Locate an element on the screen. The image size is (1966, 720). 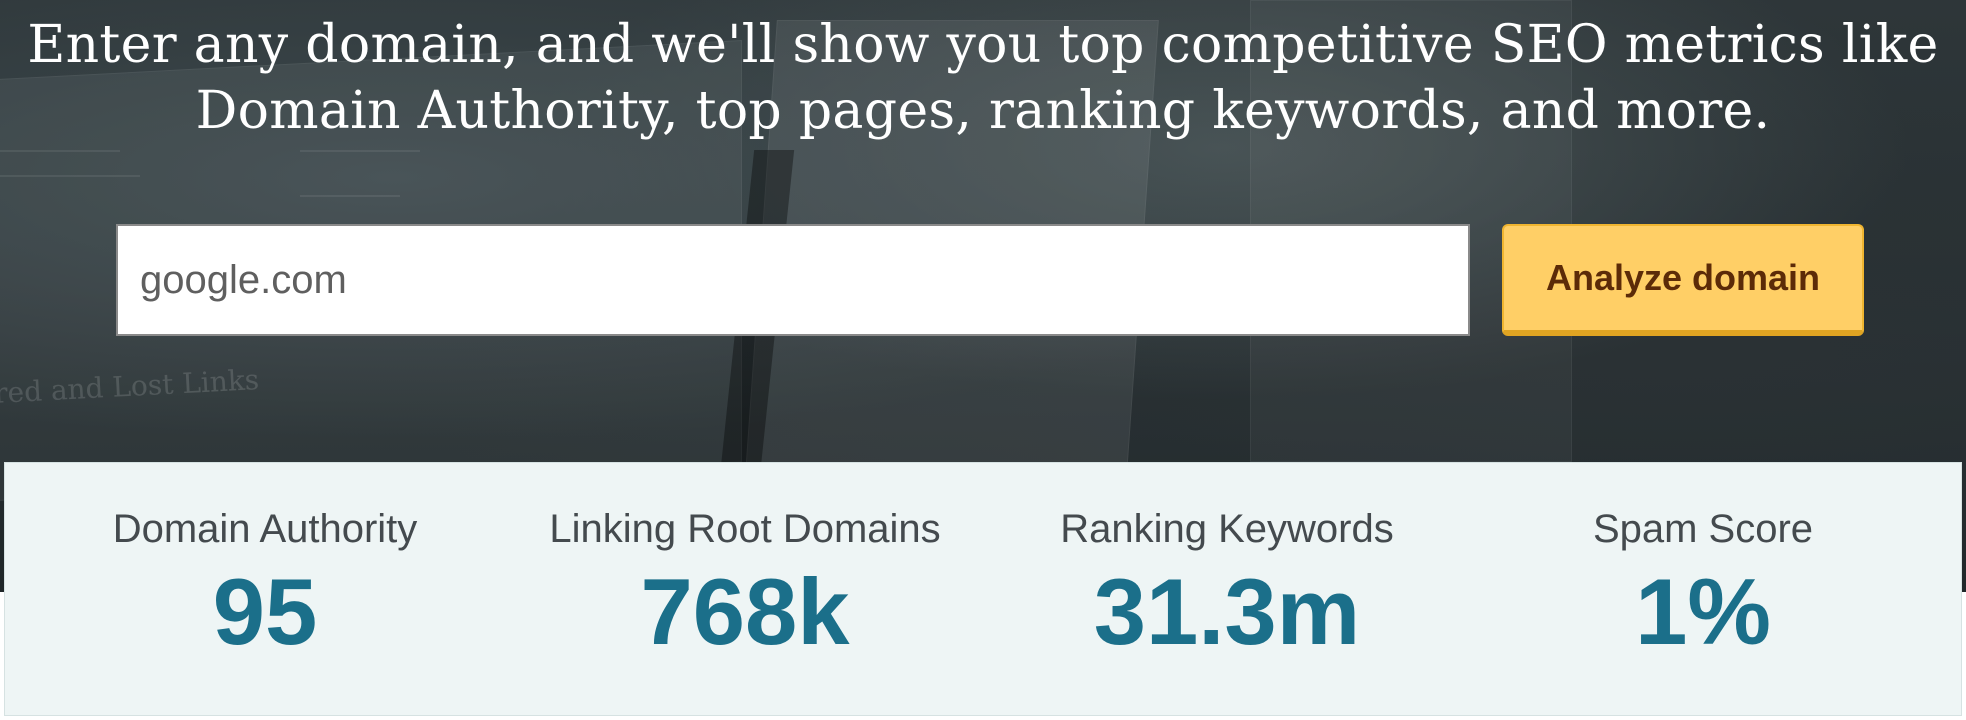
domain-search-input is located at coordinates (793, 280).